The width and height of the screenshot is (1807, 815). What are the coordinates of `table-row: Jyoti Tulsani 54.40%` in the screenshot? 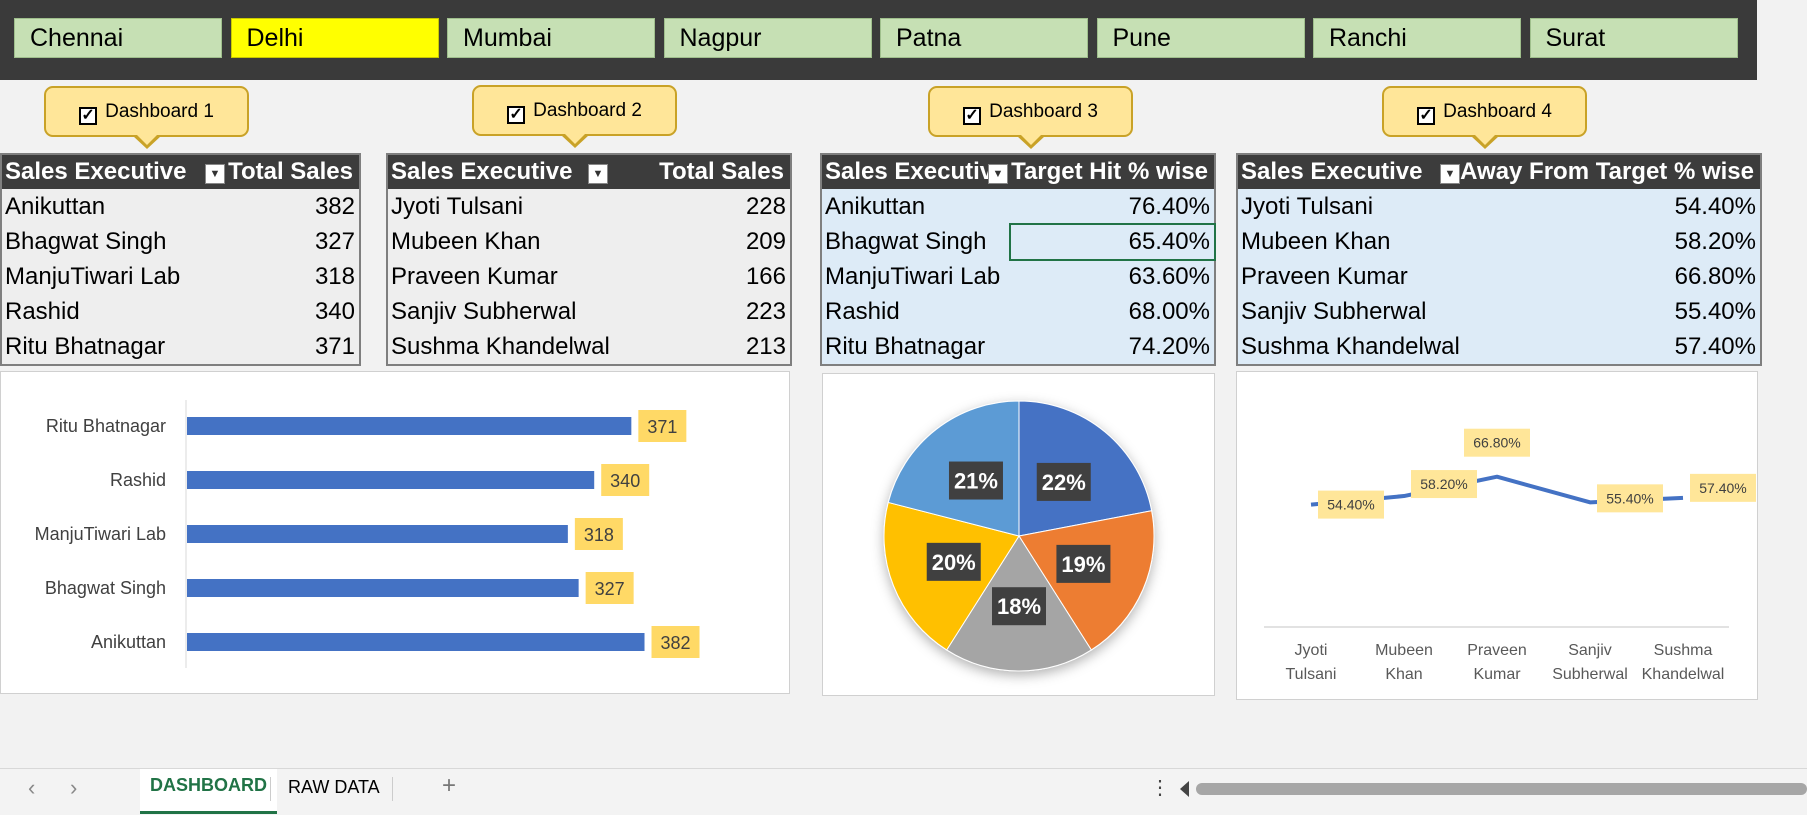 It's located at (1499, 206).